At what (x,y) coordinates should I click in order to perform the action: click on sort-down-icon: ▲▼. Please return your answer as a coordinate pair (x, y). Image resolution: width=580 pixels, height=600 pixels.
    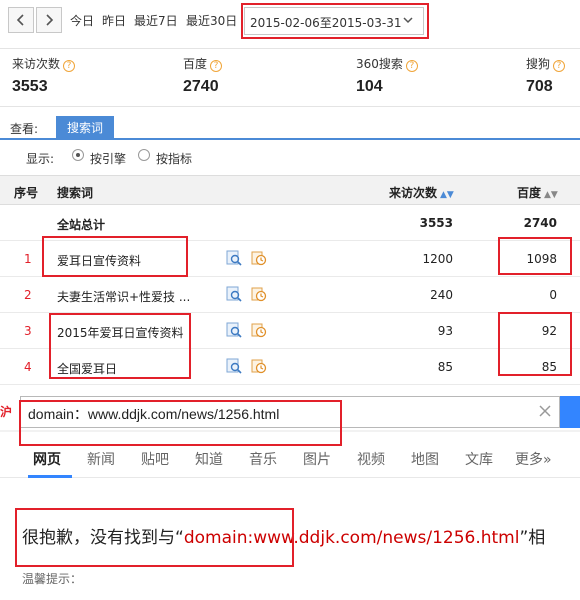
    Looking at the image, I should click on (447, 195).